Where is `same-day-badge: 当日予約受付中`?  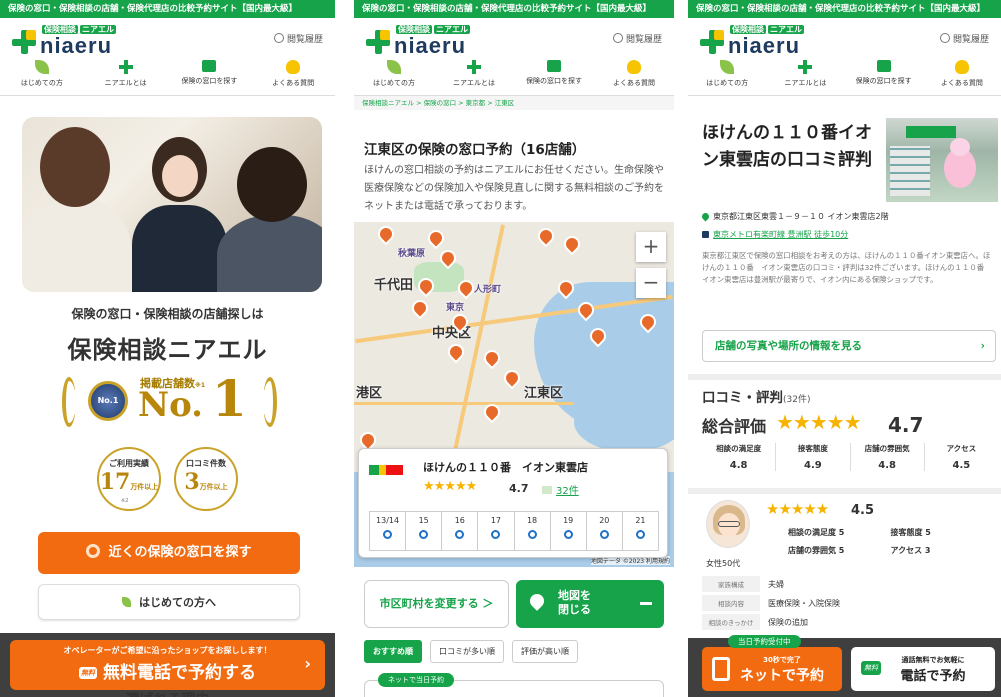 same-day-badge: 当日予約受付中 is located at coordinates (764, 641).